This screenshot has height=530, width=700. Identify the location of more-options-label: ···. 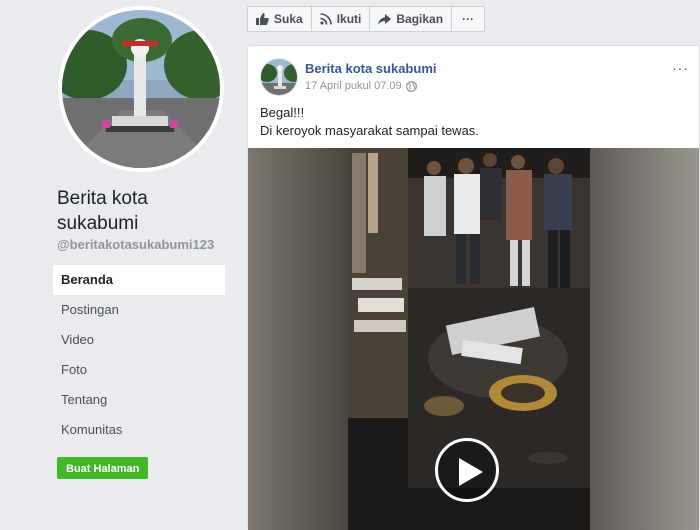
(468, 19).